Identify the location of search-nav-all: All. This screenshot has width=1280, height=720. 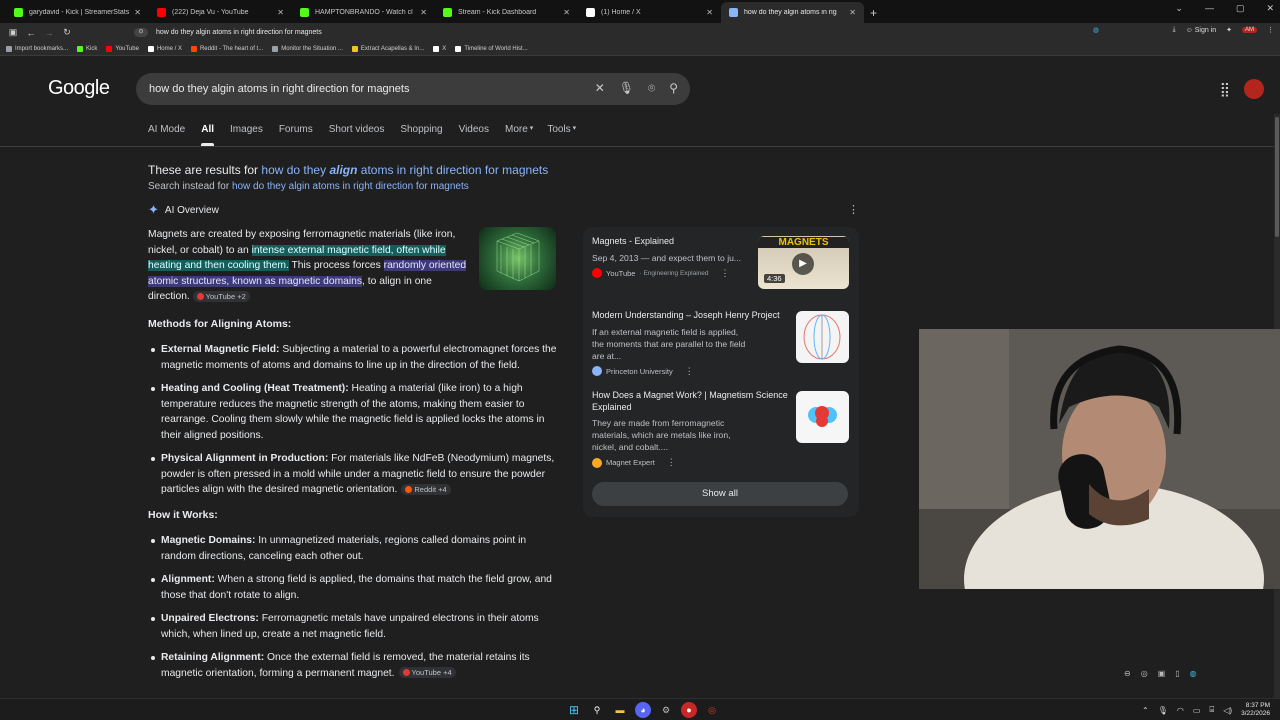
(207, 135).